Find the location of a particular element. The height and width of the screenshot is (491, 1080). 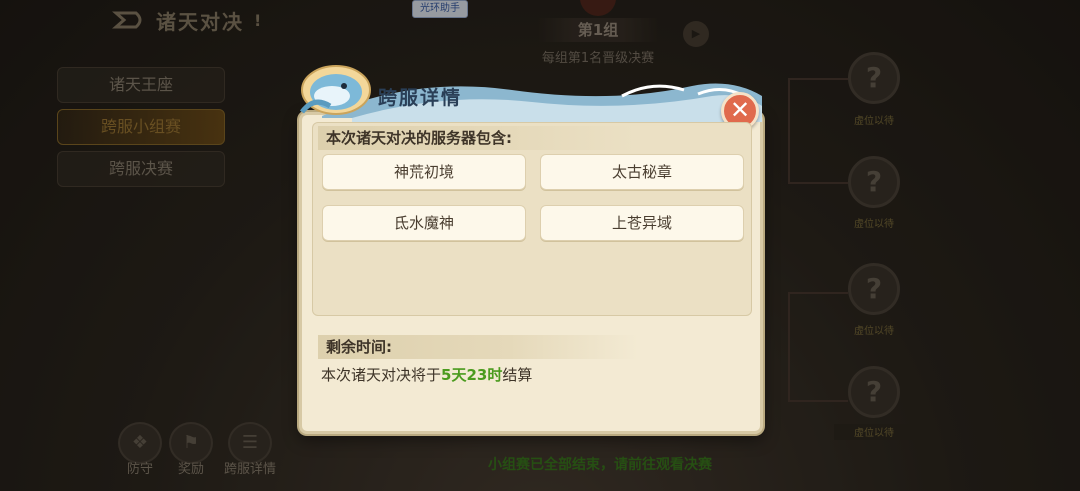

servers-heading: 本次诸天对决的服务器包含: is located at coordinates (478, 138).